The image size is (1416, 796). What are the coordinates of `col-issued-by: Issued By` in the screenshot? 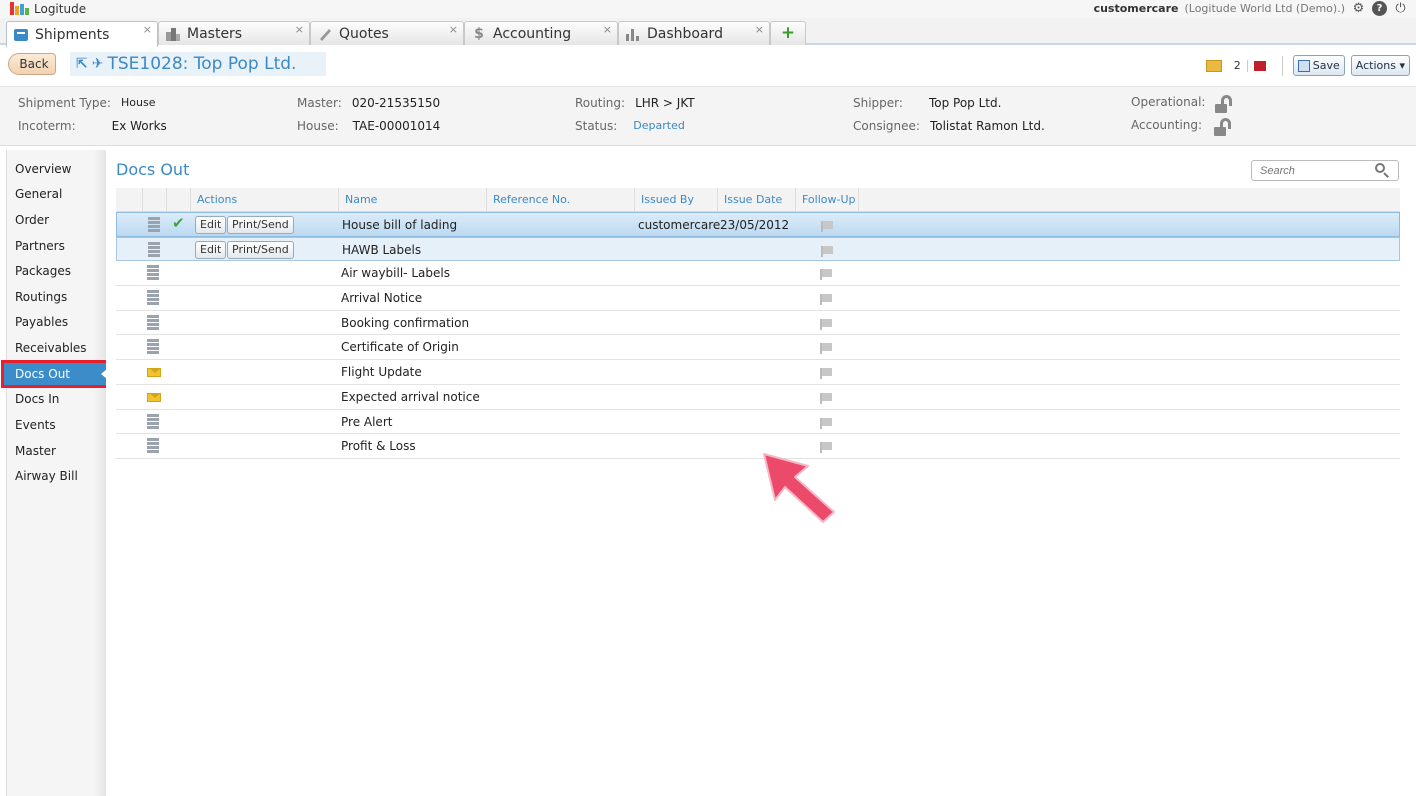 It's located at (675, 200).